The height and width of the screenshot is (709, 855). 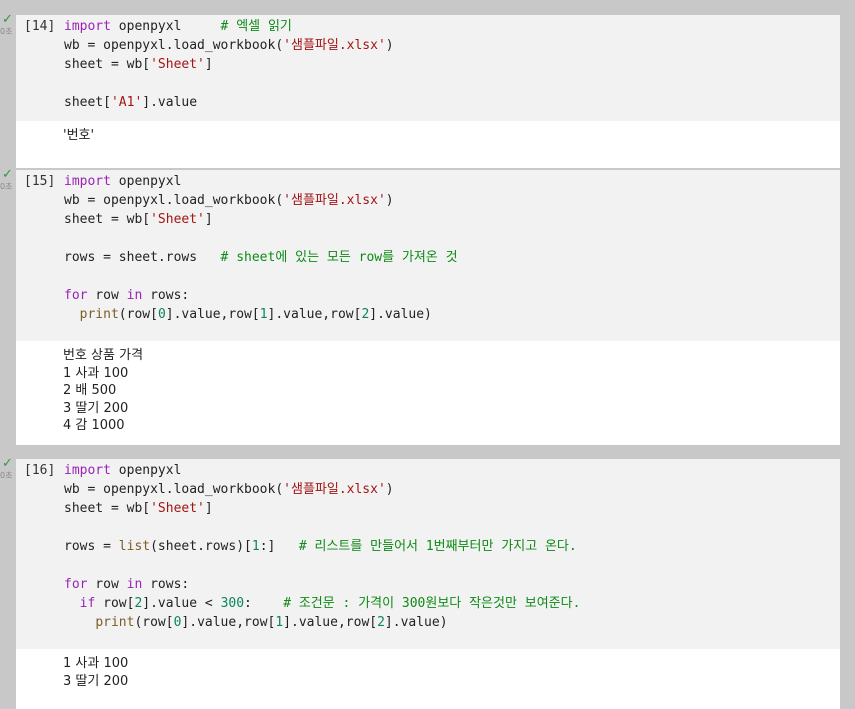 What do you see at coordinates (126, 102) in the screenshot?
I see `code-token: 'A1'` at bounding box center [126, 102].